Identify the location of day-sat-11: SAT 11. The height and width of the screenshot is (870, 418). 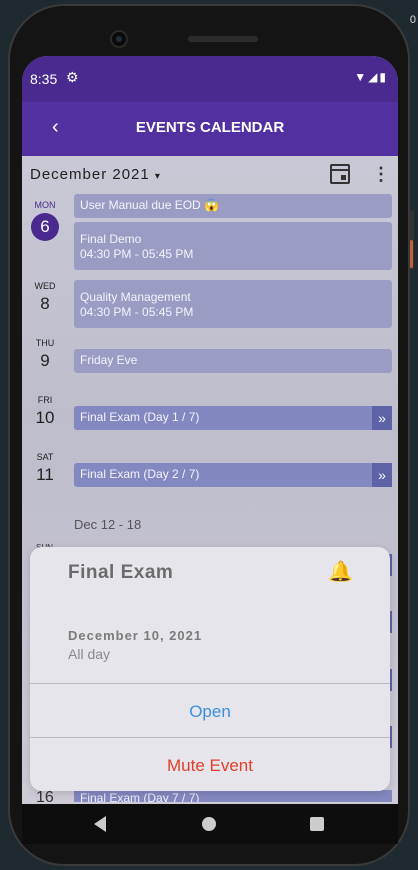
(45, 468).